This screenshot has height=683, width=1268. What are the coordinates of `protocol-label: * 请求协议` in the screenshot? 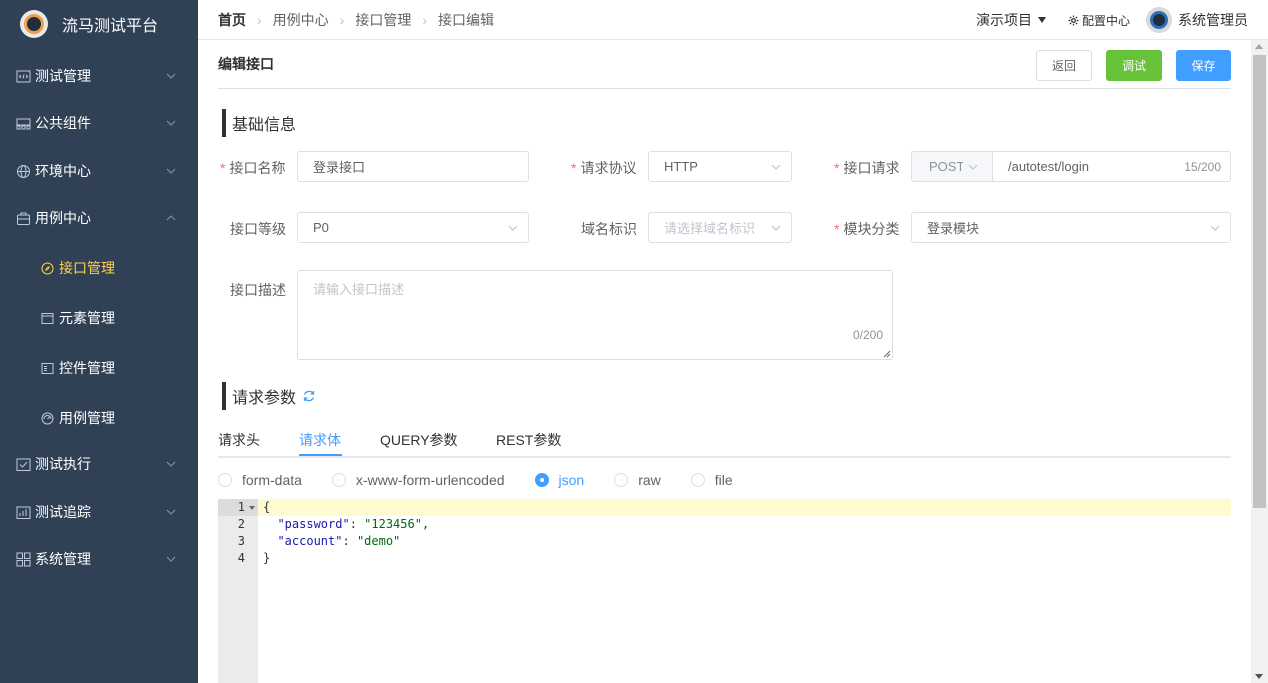 It's located at (604, 168).